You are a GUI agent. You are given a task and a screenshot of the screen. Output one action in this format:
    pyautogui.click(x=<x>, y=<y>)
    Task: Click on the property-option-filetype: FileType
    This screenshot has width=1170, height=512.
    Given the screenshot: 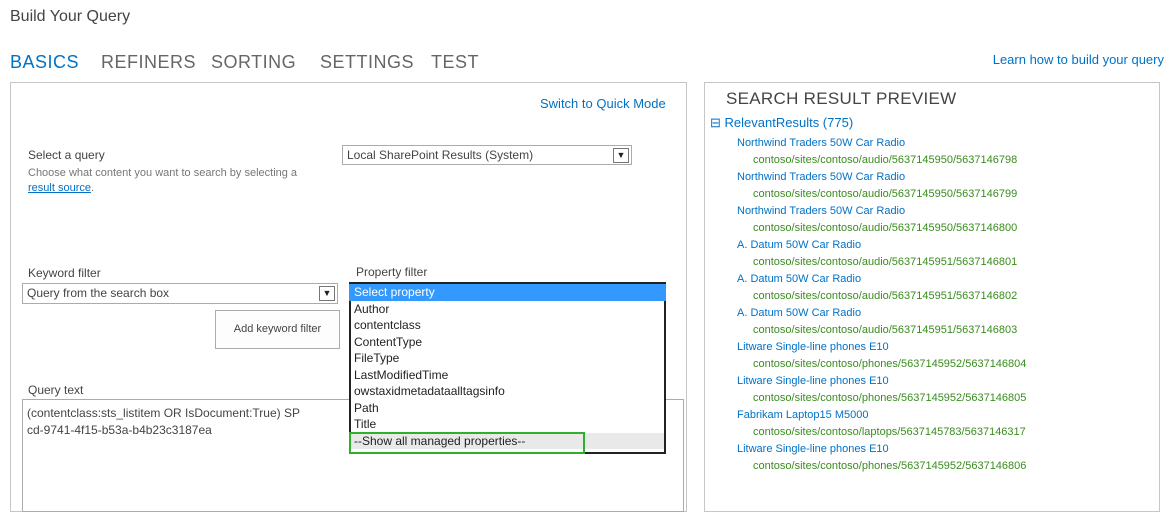 What is the action you would take?
    pyautogui.click(x=507, y=358)
    